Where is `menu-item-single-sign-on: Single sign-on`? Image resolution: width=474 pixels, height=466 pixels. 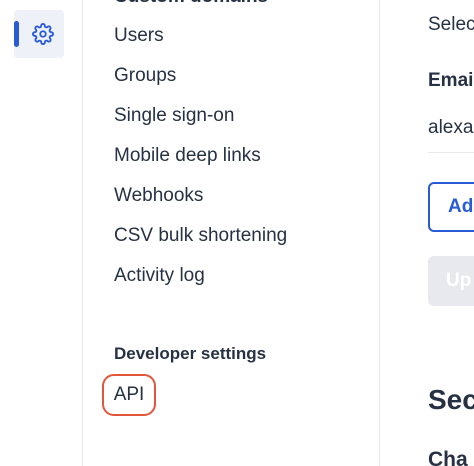
menu-item-single-sign-on: Single sign-on is located at coordinates (174, 116).